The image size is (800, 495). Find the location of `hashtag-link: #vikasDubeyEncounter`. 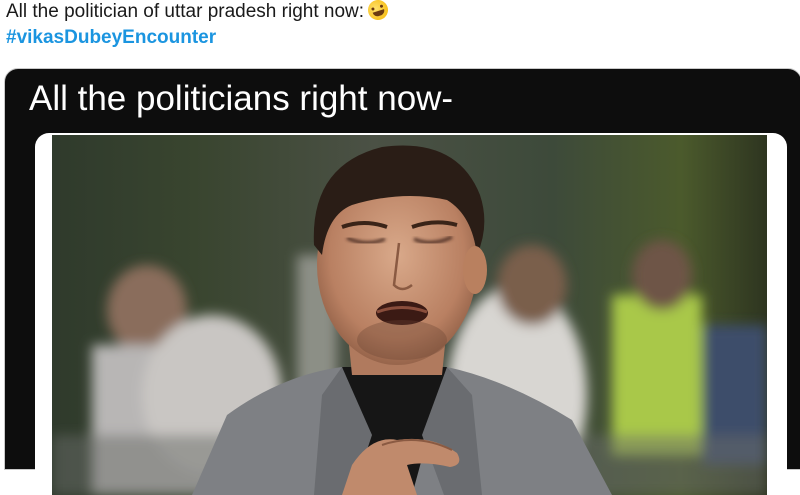

hashtag-link: #vikasDubeyEncounter is located at coordinates (111, 38).